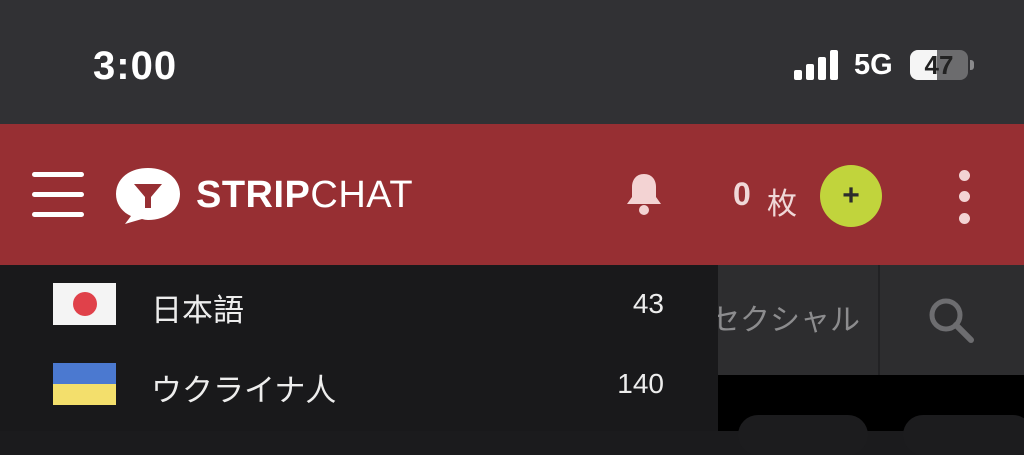 Image resolution: width=1024 pixels, height=455 pixels. I want to click on category-tag-strip: セクシャル, so click(798, 320).